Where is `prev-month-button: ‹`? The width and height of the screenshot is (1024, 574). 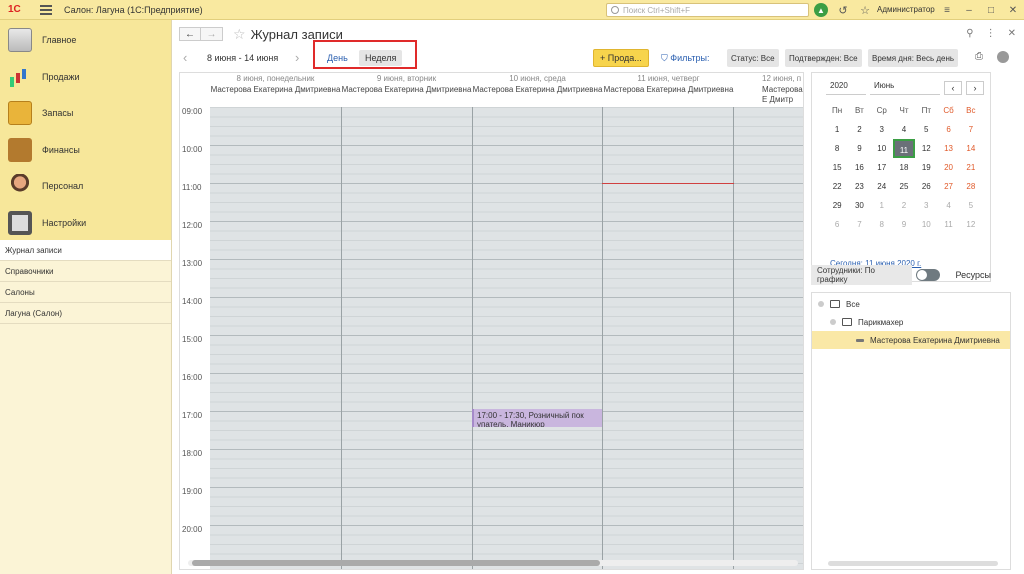
prev-month-button: ‹ is located at coordinates (953, 88).